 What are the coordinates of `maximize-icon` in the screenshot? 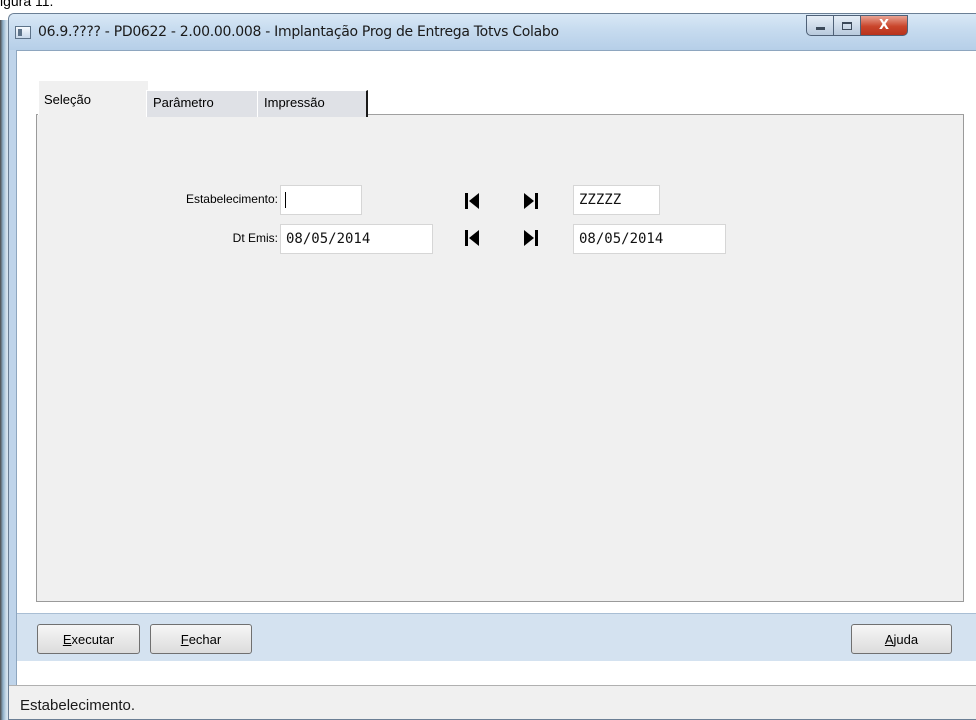 It's located at (847, 25).